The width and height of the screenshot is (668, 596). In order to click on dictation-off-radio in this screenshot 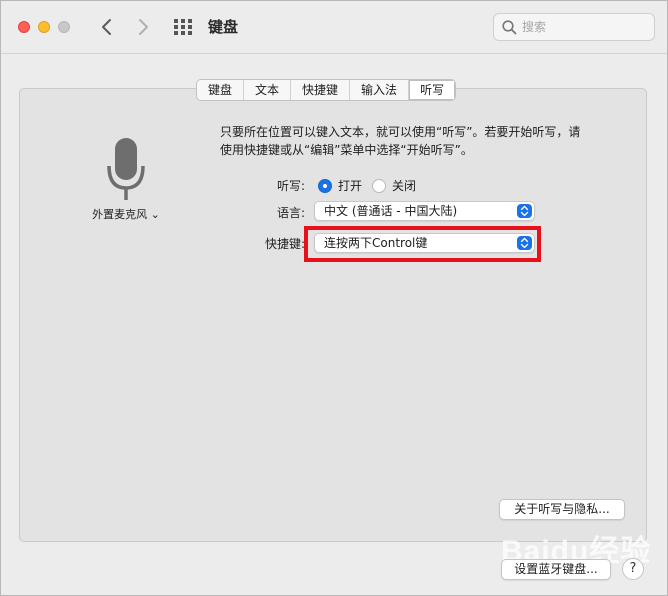, I will do `click(379, 185)`.